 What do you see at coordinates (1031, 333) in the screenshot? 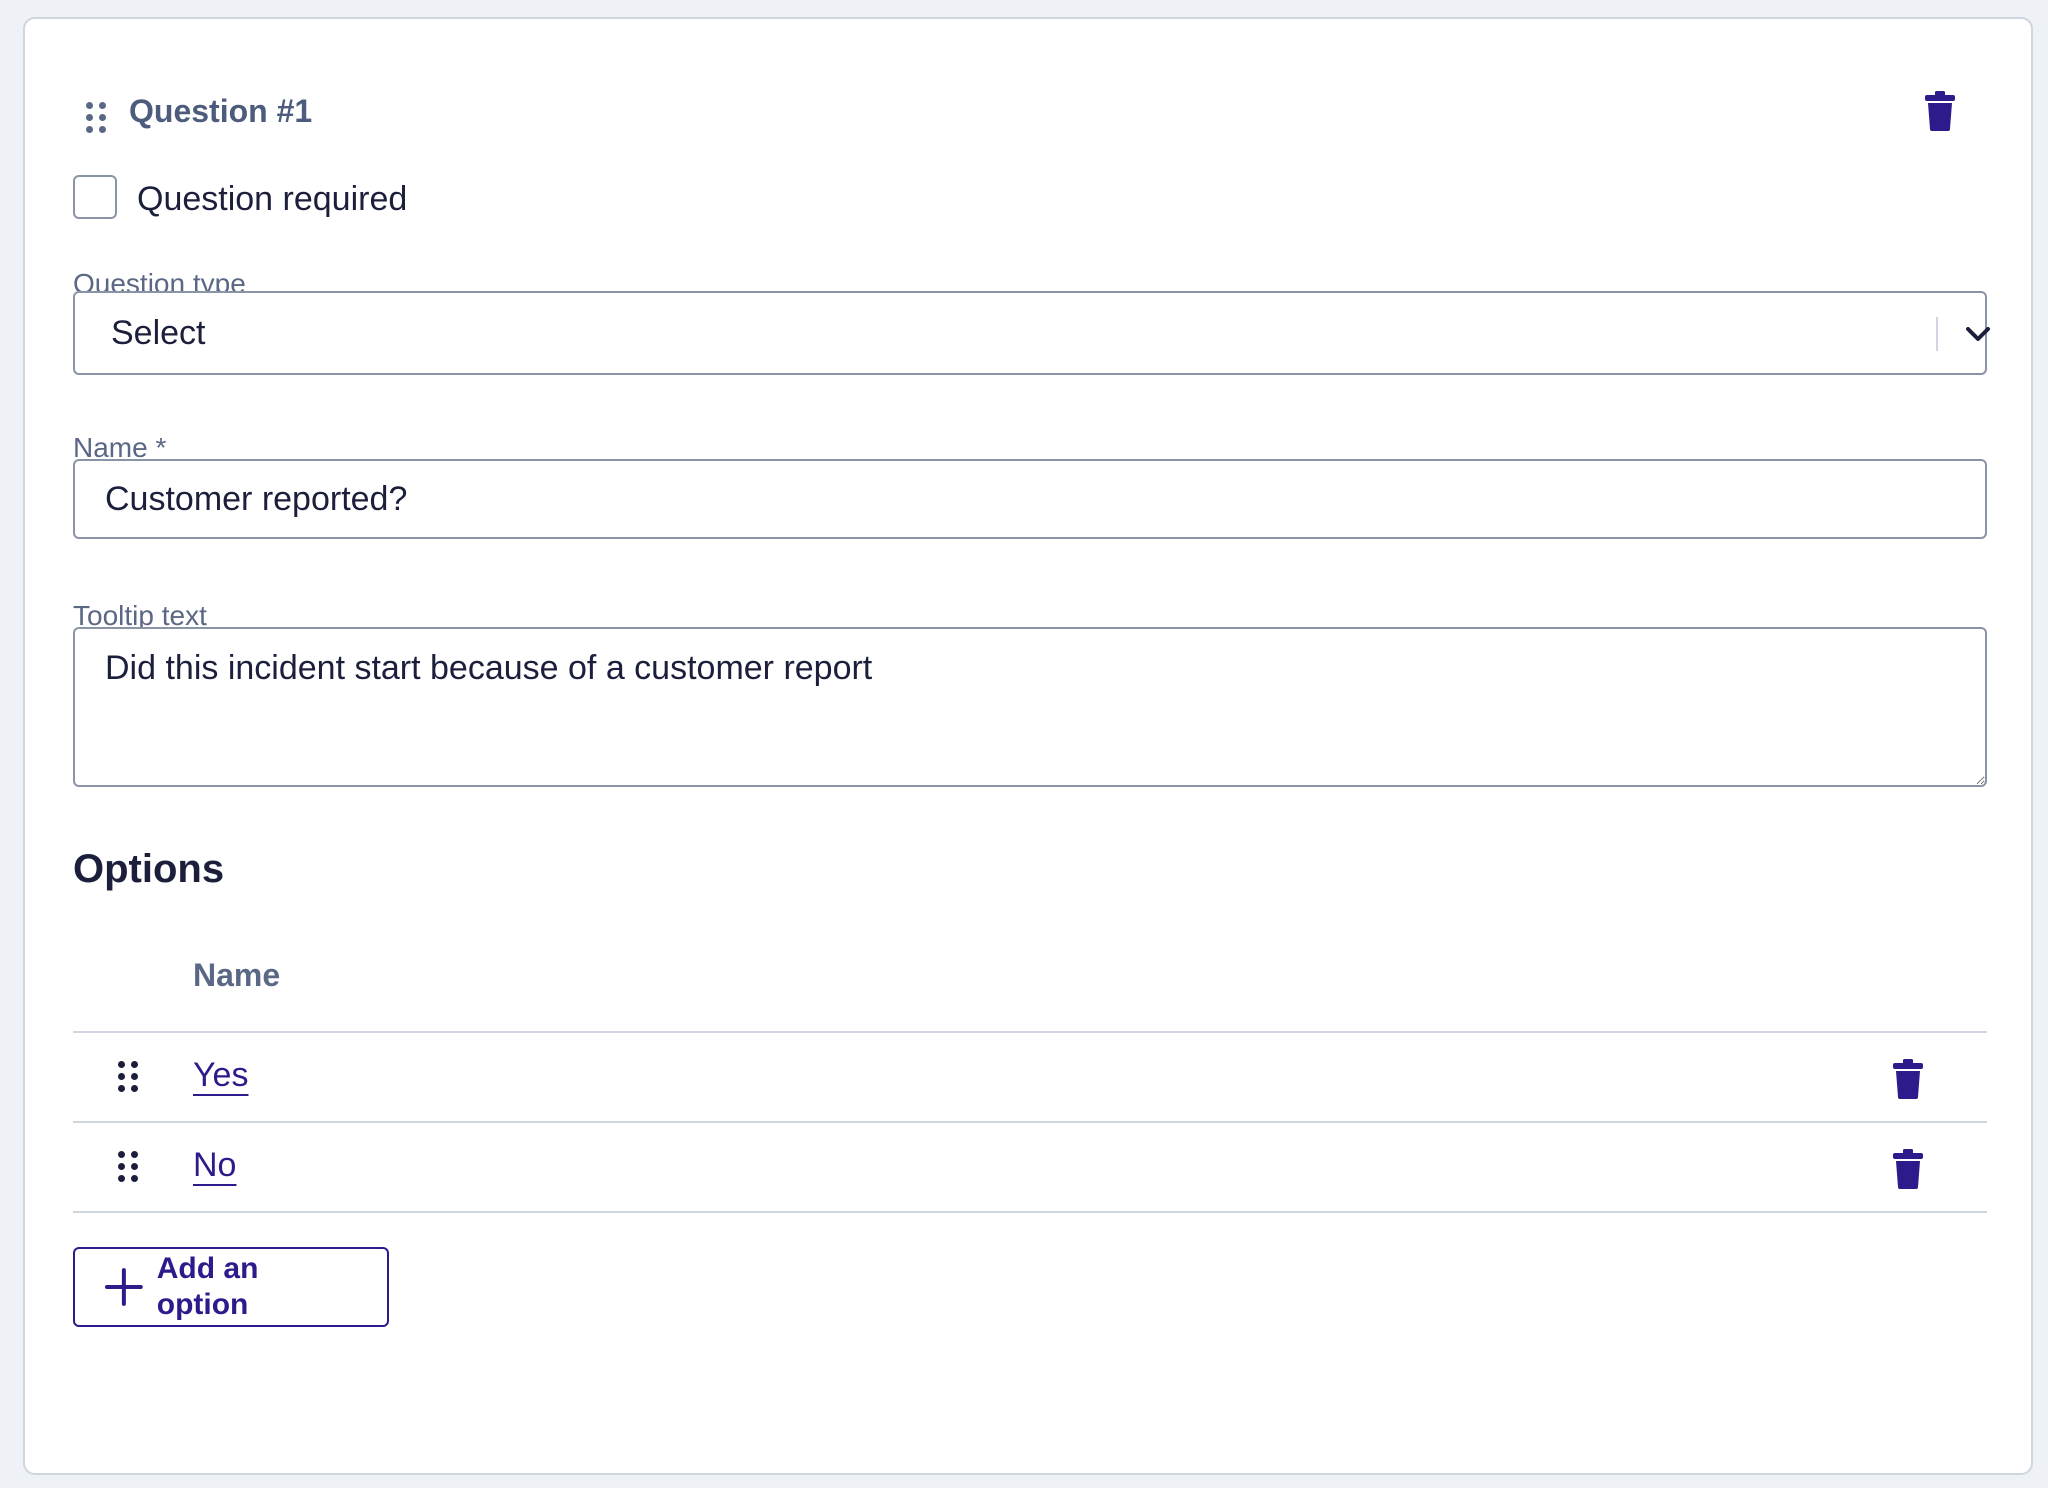
I see `question-type-select: Select` at bounding box center [1031, 333].